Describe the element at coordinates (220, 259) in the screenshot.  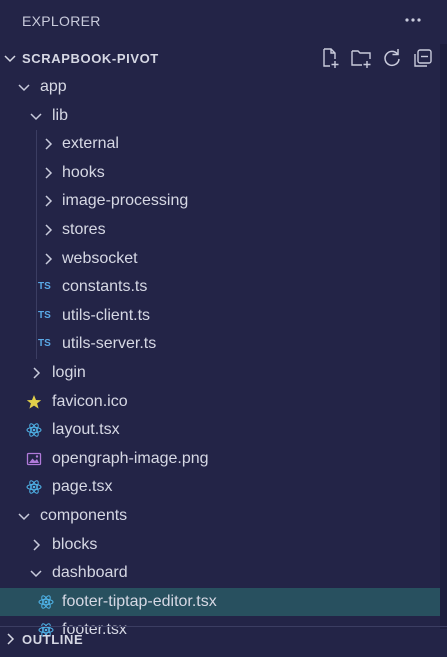
I see `folder-item: websocket` at that location.